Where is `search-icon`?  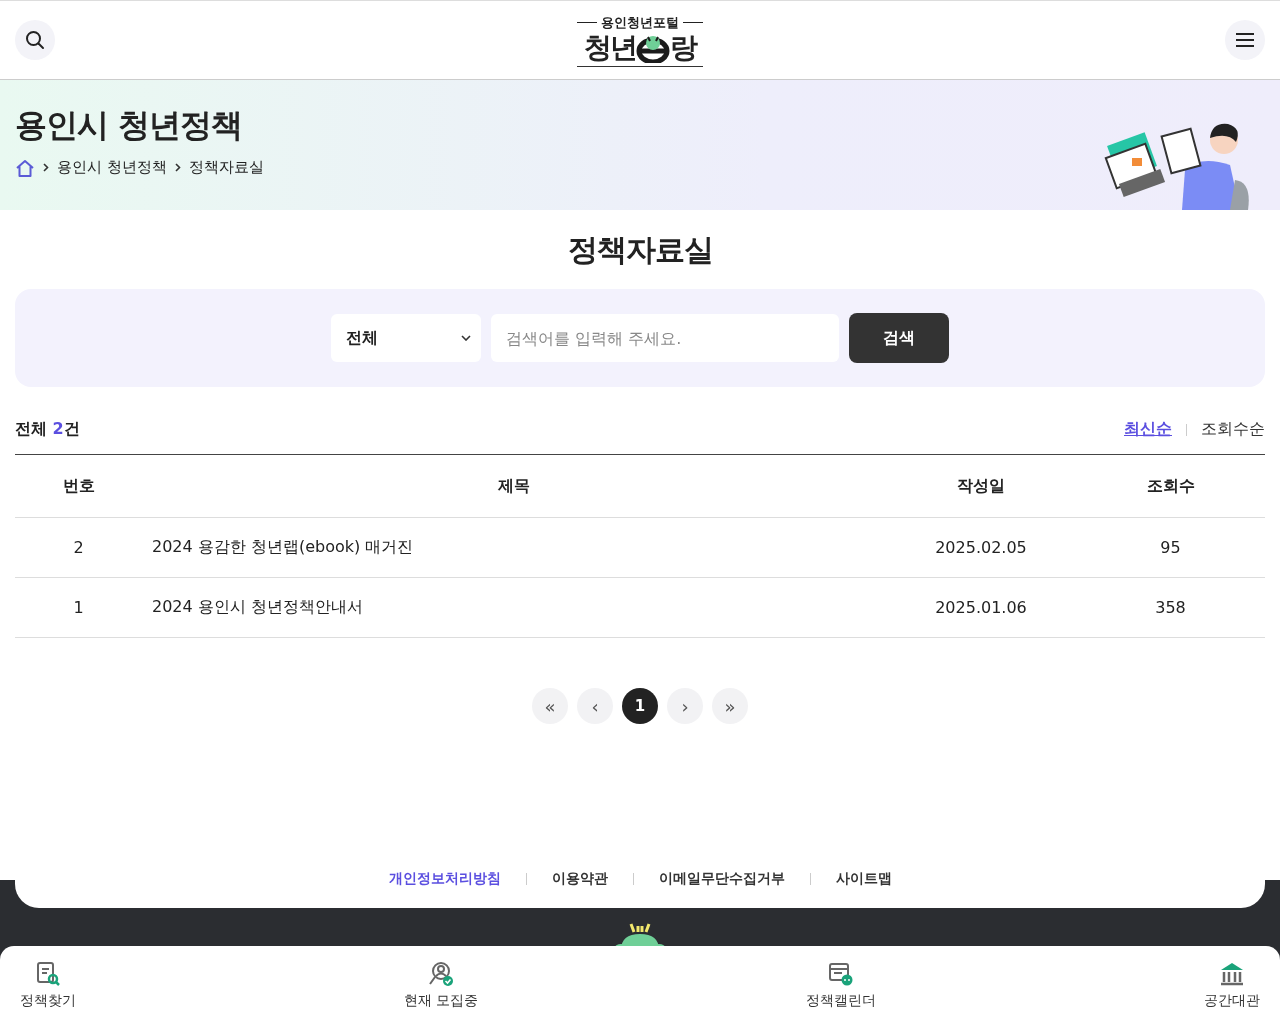 search-icon is located at coordinates (35, 40).